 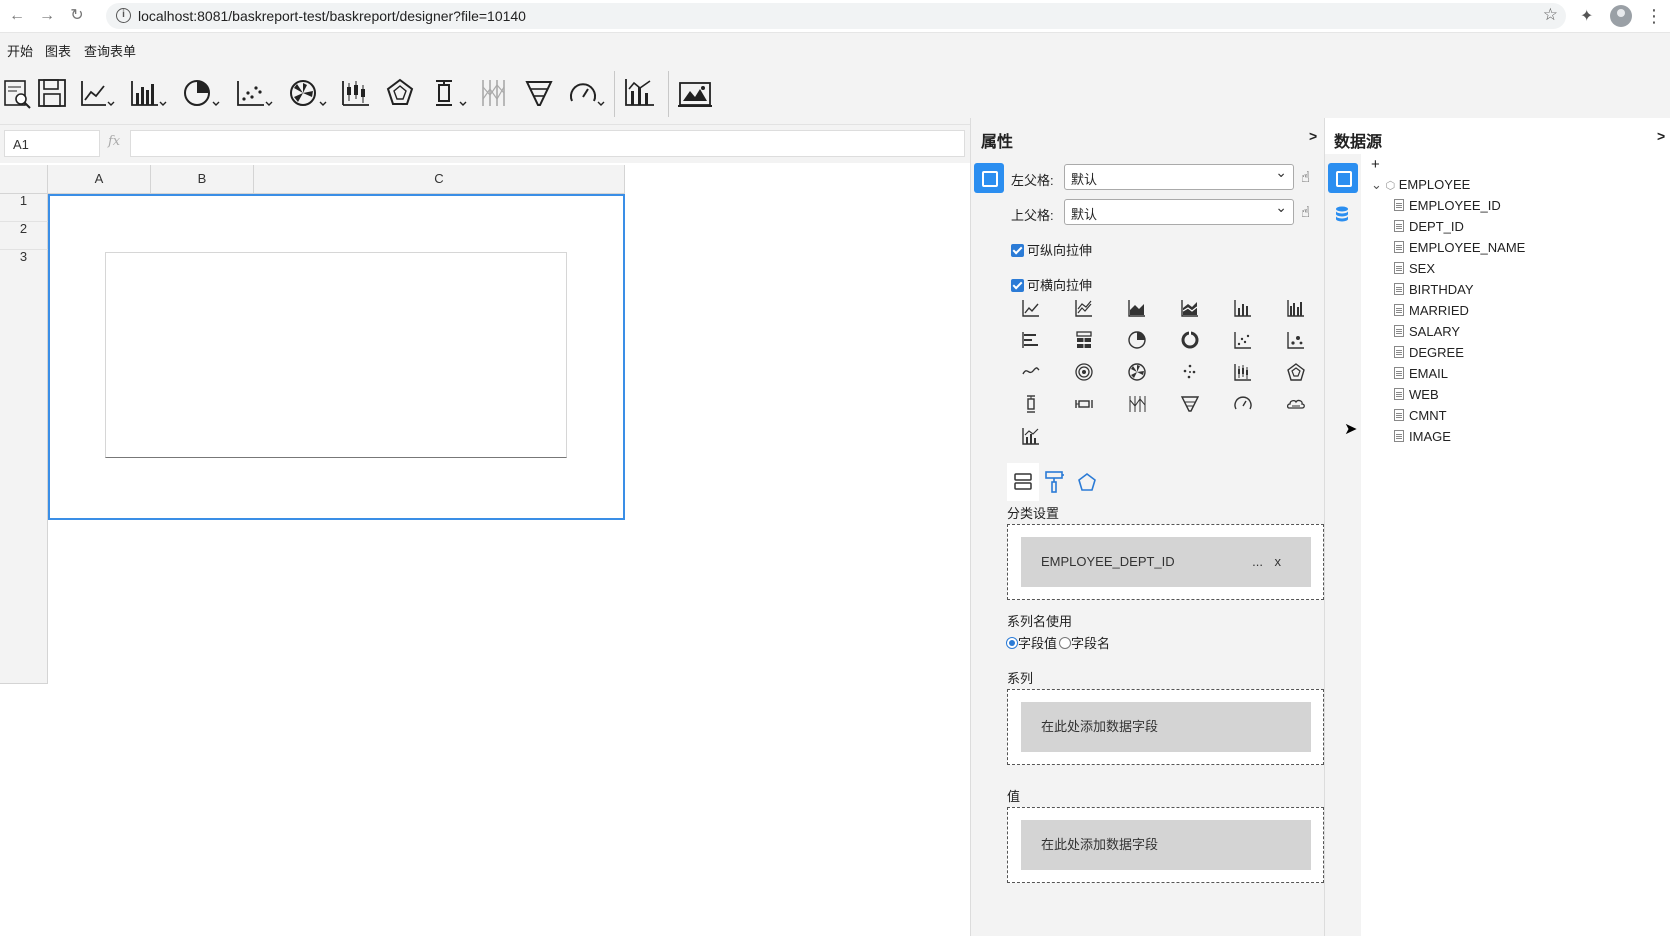 I want to click on parallel-chart-type-icon, so click(x=1137, y=404).